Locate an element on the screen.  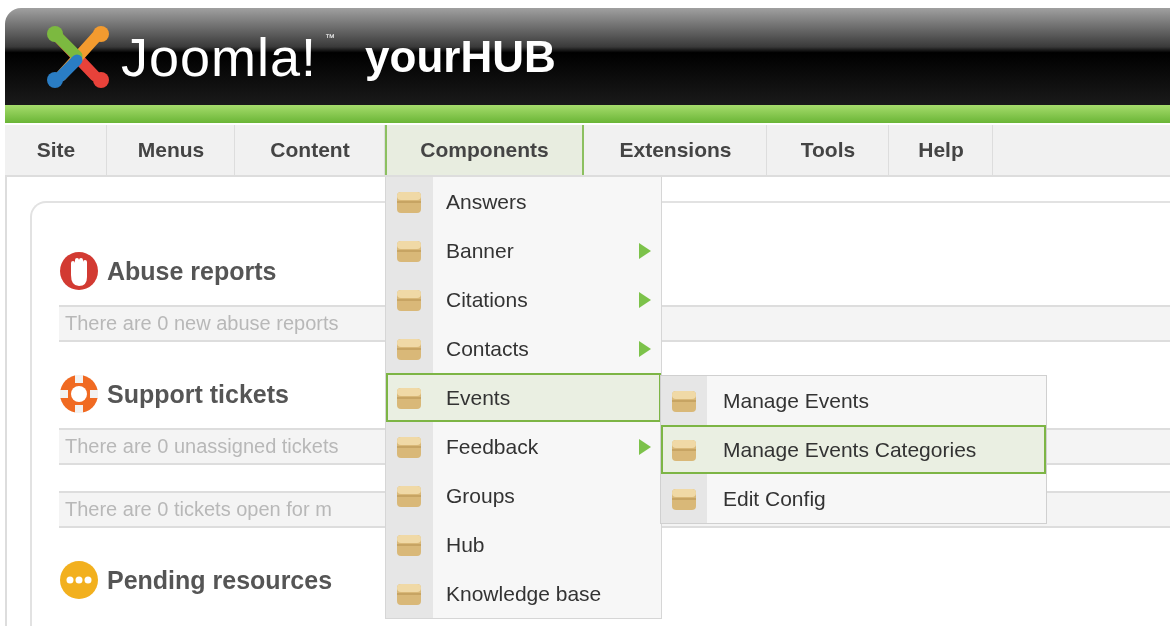
more-dots-icon is located at coordinates (79, 580).